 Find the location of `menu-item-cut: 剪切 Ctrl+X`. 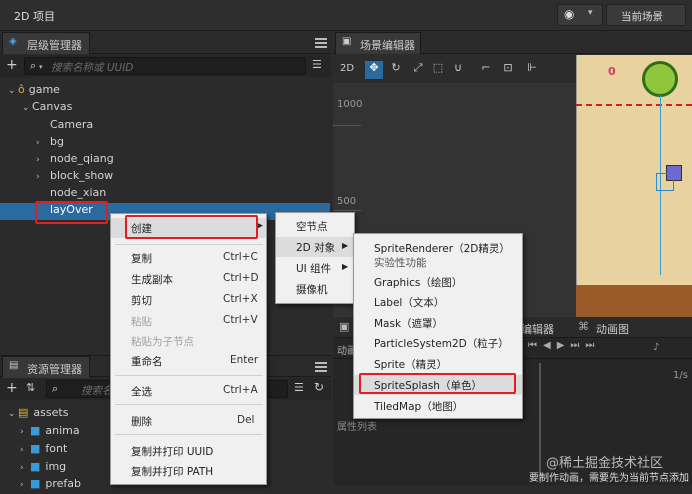

menu-item-cut: 剪切 Ctrl+X is located at coordinates (188, 300).